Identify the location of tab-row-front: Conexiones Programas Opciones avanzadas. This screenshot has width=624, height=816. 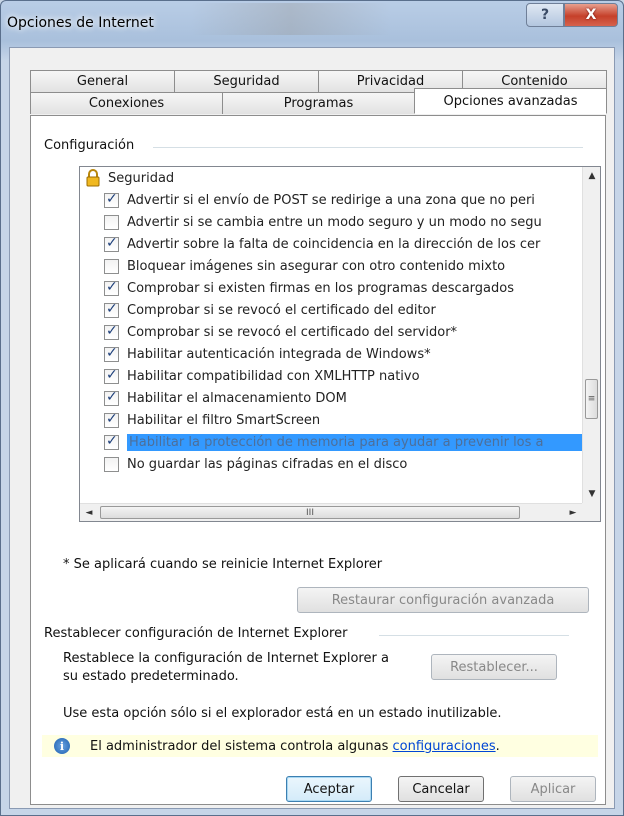
(318, 101).